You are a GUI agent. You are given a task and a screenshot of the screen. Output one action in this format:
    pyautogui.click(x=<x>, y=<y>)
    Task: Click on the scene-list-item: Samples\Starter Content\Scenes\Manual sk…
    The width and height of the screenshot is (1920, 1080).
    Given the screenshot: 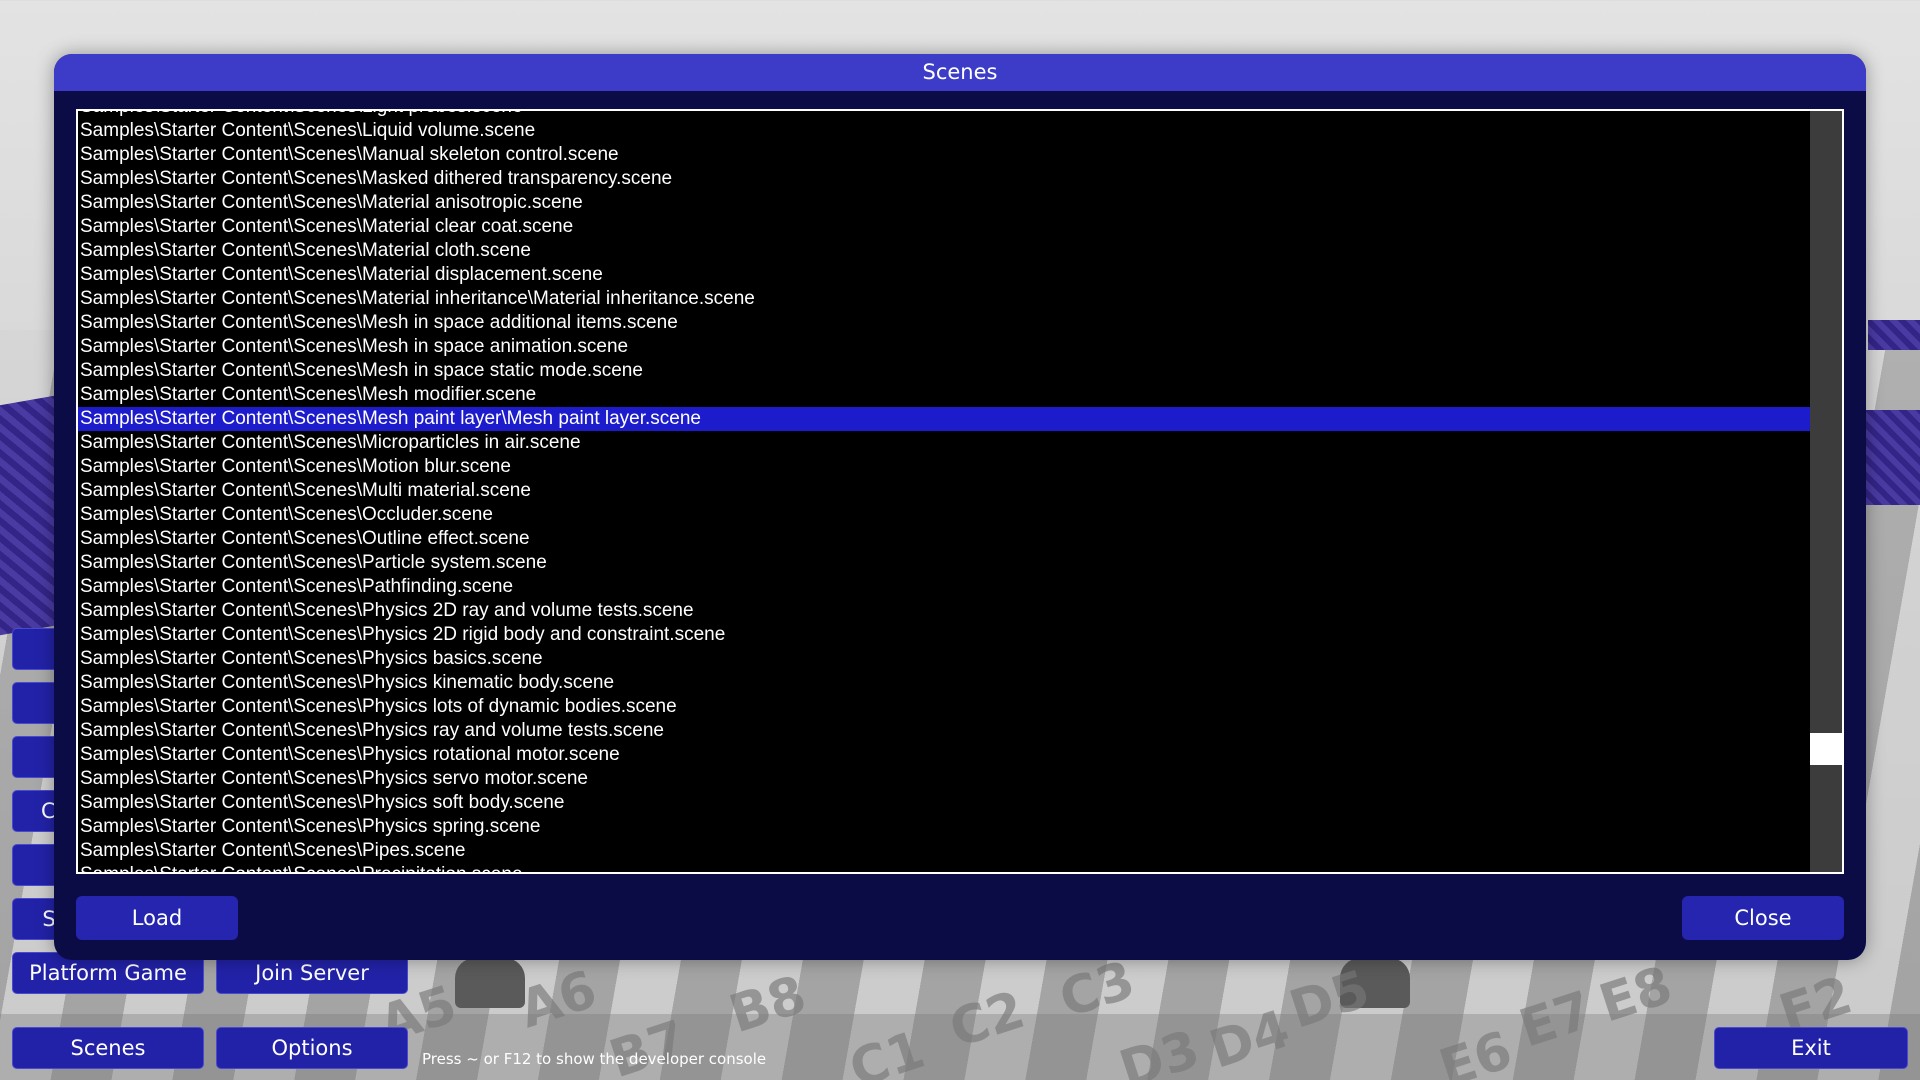 What is the action you would take?
    pyautogui.click(x=944, y=155)
    